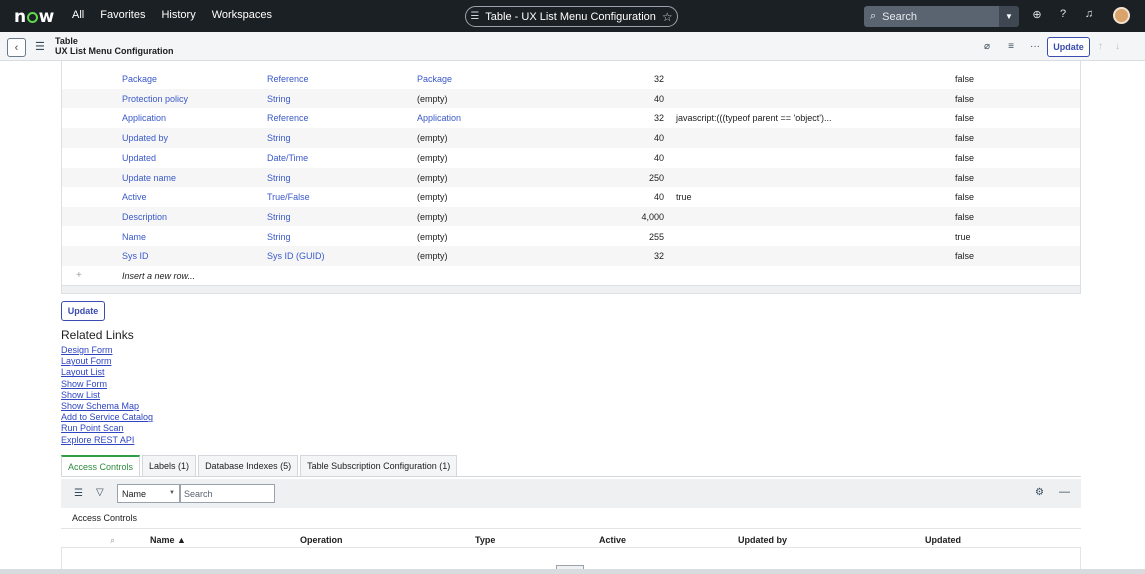  Describe the element at coordinates (144, 118) in the screenshot. I see `column-label-link: Application` at that location.